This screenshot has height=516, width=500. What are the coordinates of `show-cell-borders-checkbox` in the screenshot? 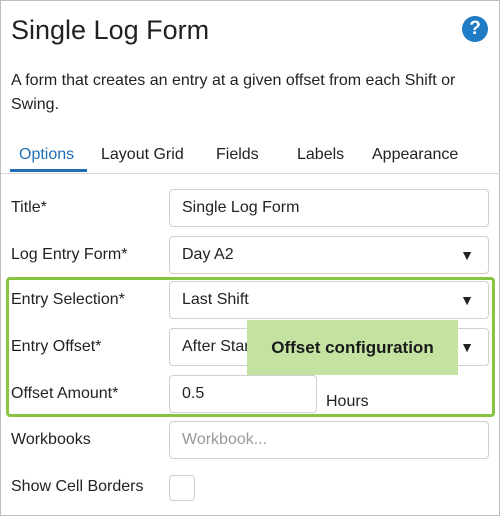 It's located at (182, 488).